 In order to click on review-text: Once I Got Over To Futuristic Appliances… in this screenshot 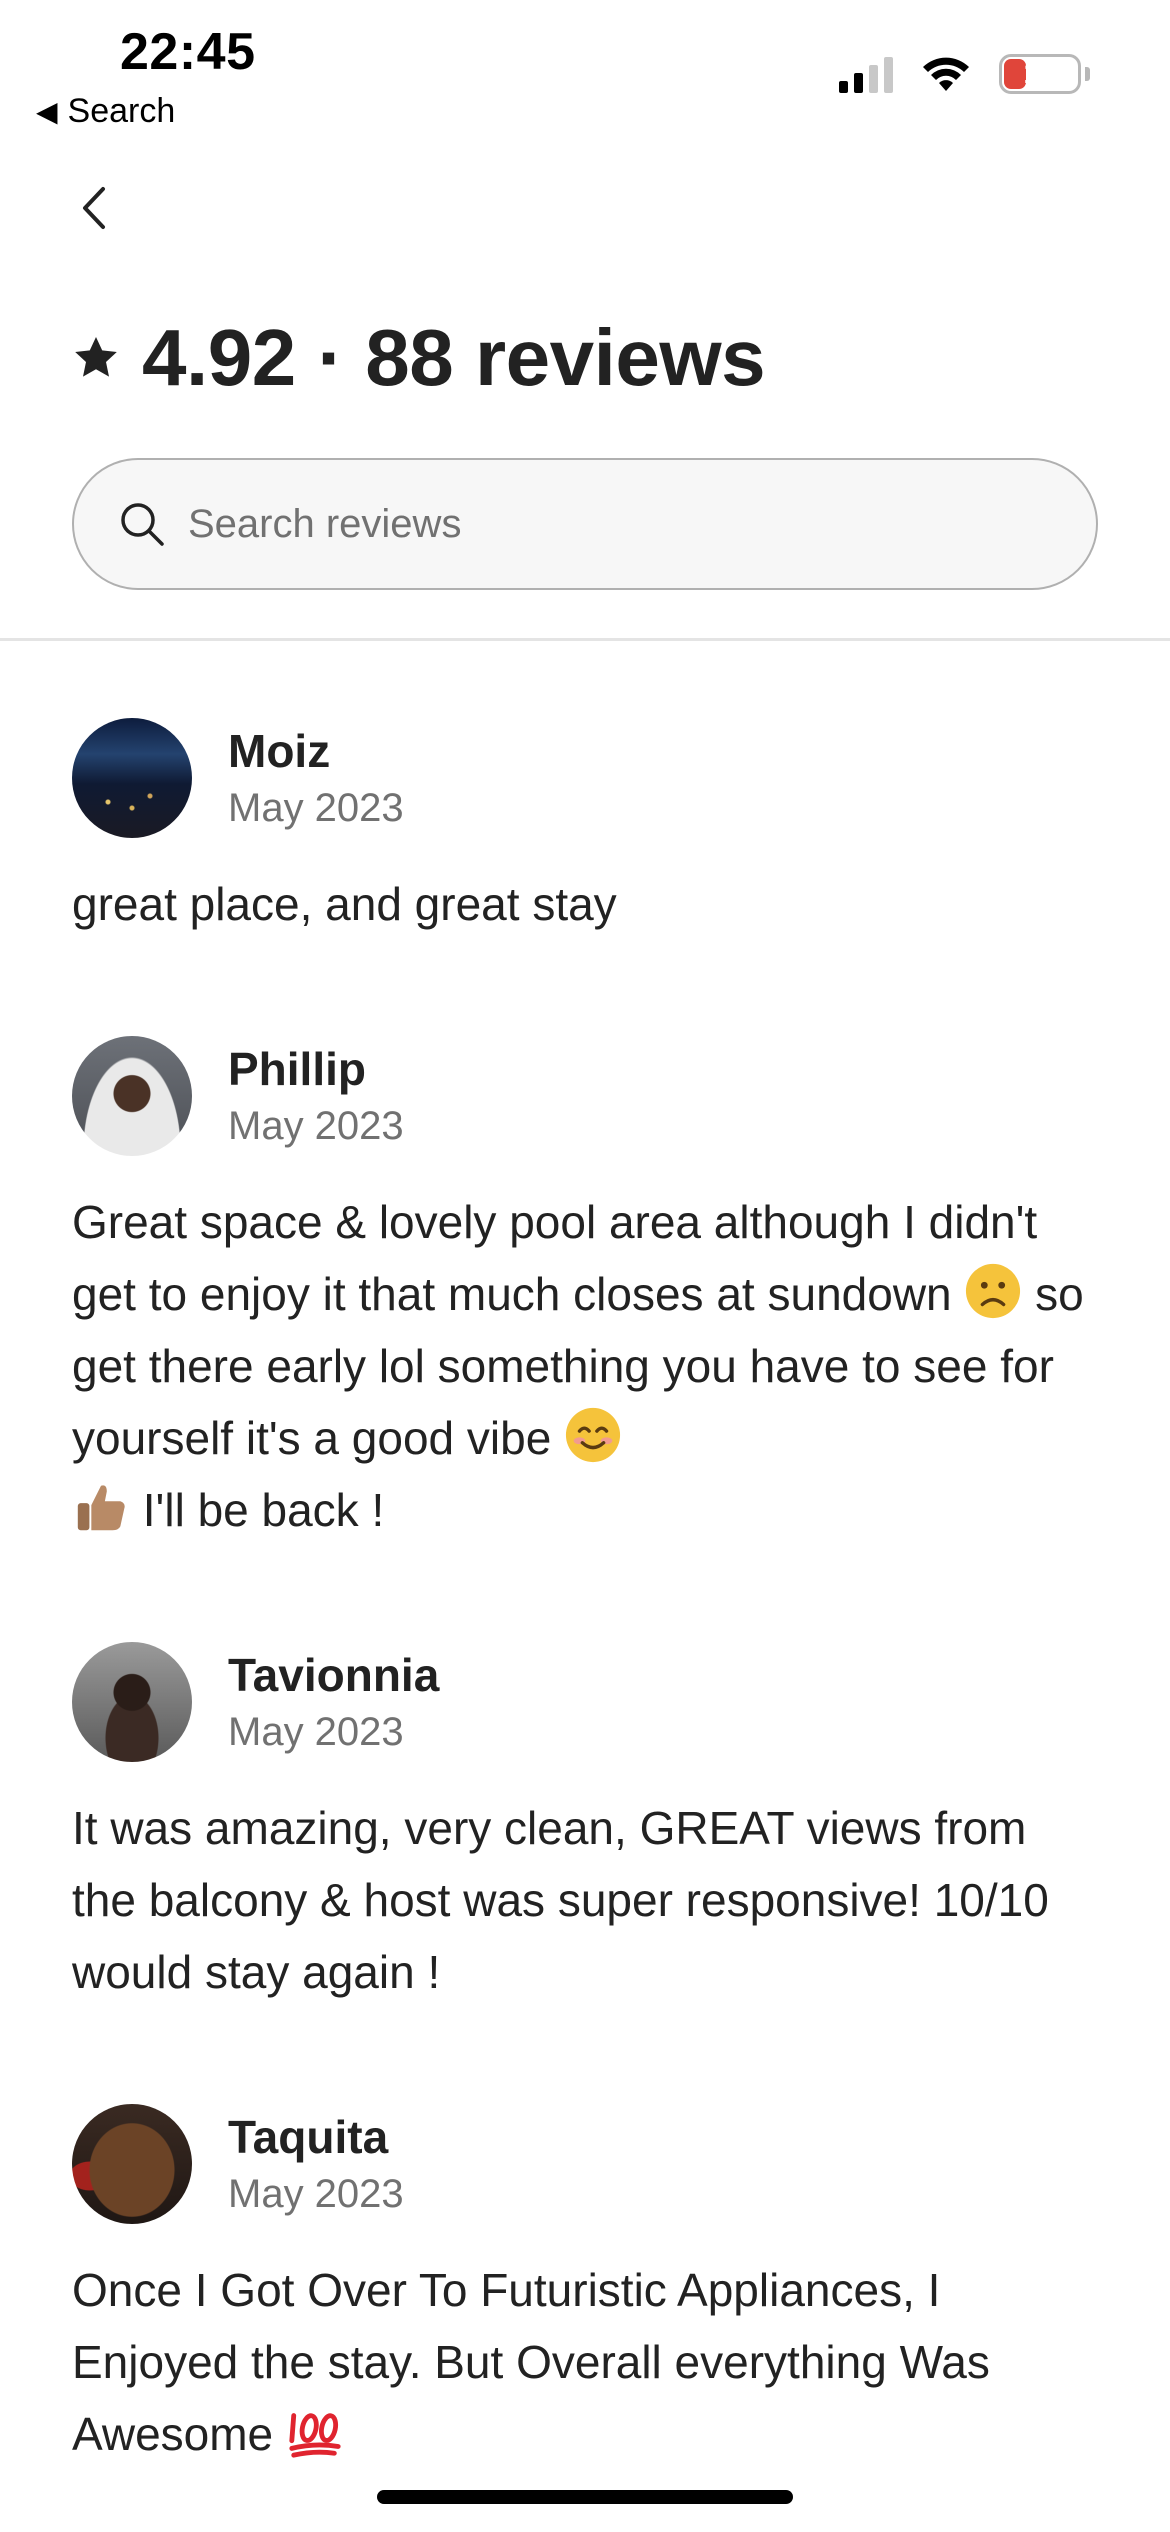, I will do `click(587, 2362)`.